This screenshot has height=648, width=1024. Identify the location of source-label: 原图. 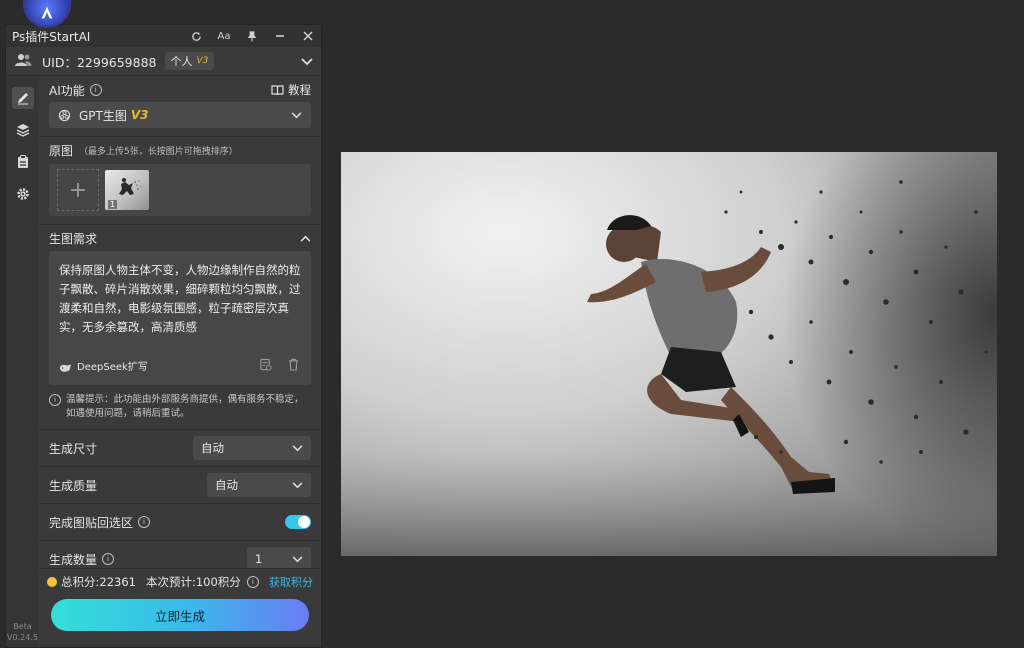
(61, 150).